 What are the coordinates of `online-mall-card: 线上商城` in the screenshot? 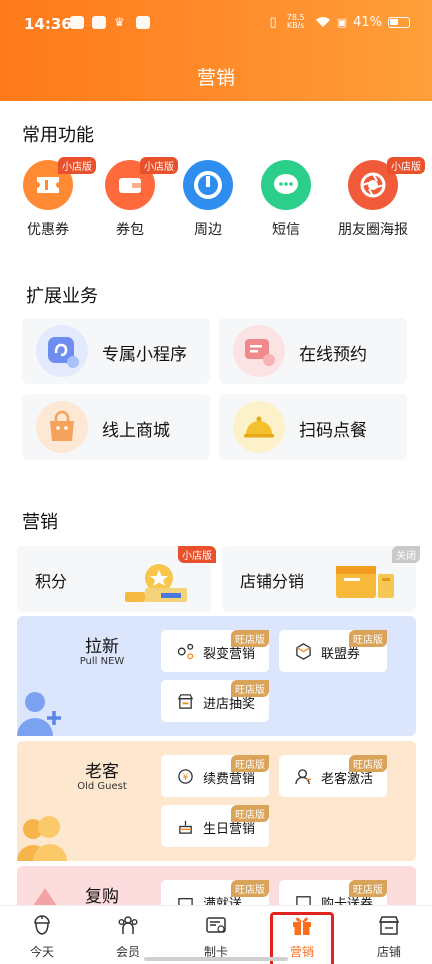 It's located at (116, 427).